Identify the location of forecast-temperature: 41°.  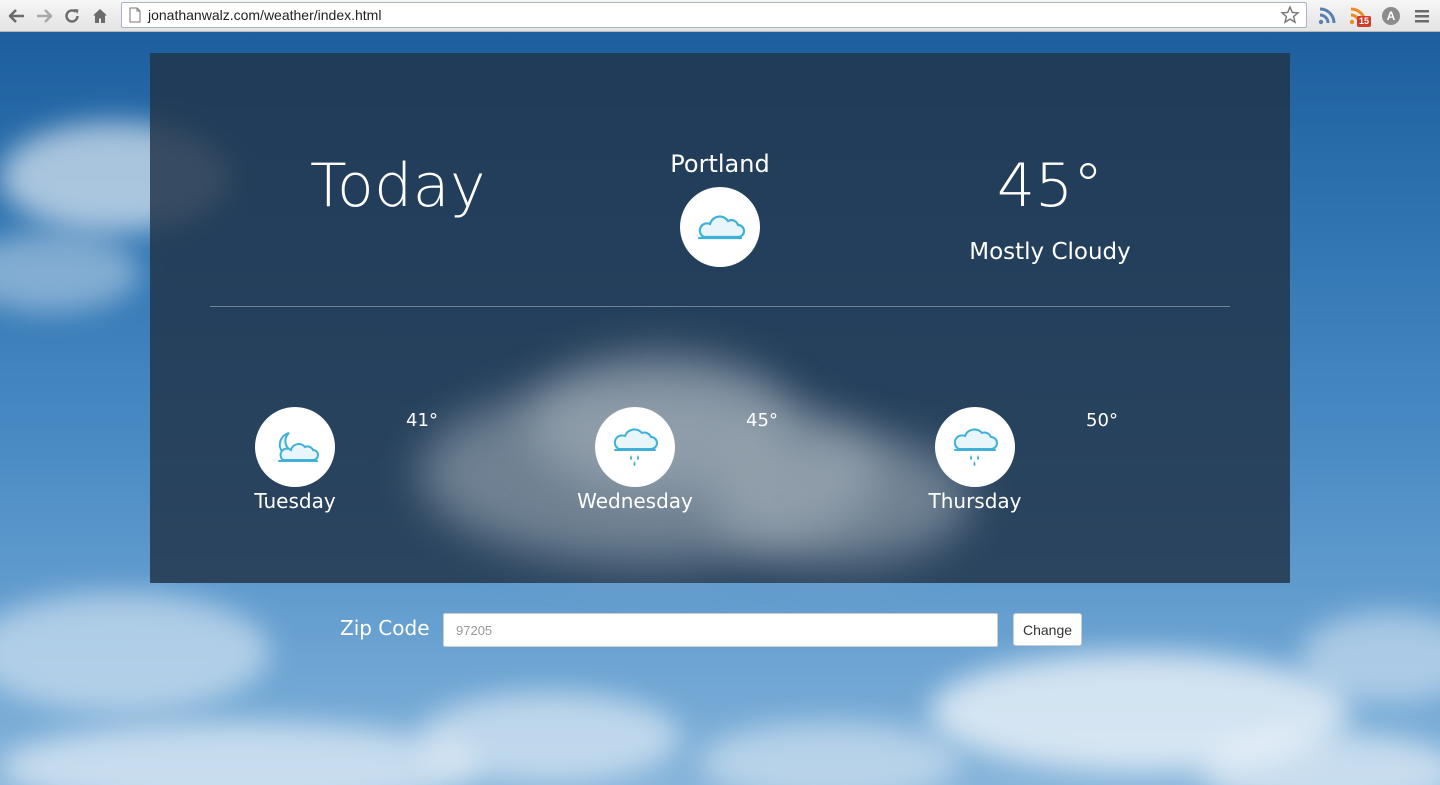
(422, 420).